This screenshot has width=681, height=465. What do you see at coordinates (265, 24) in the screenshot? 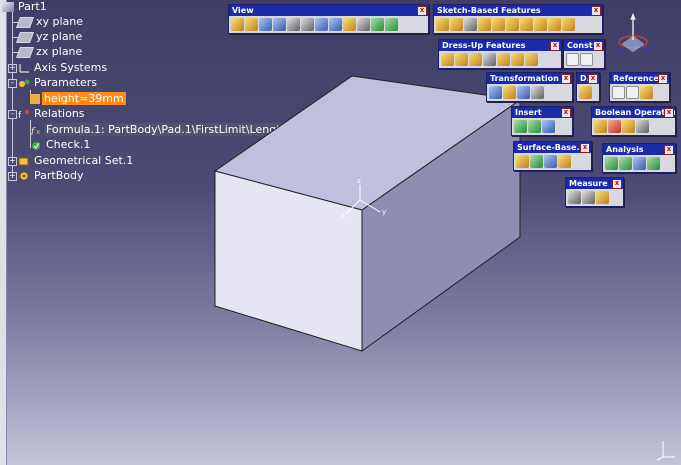
I see `pan-icon` at bounding box center [265, 24].